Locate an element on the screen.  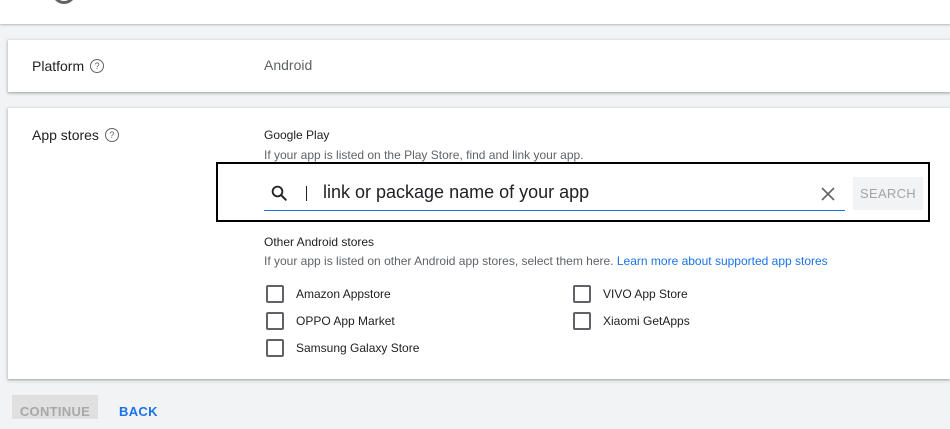
platform-label-row: Platform ? is located at coordinates (68, 66).